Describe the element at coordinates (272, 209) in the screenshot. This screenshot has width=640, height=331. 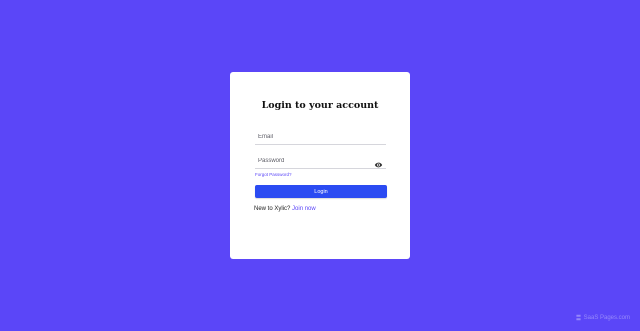
I see `signup-prompt: New to Xylic?` at that location.